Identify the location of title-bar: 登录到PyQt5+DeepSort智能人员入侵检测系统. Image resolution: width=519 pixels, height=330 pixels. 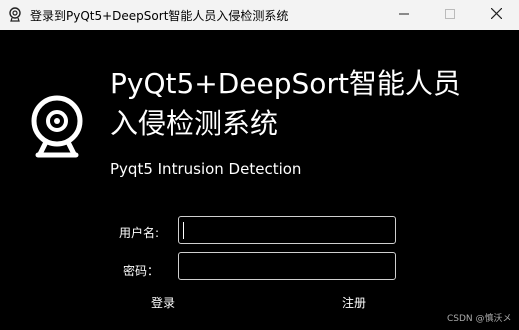
(259, 15).